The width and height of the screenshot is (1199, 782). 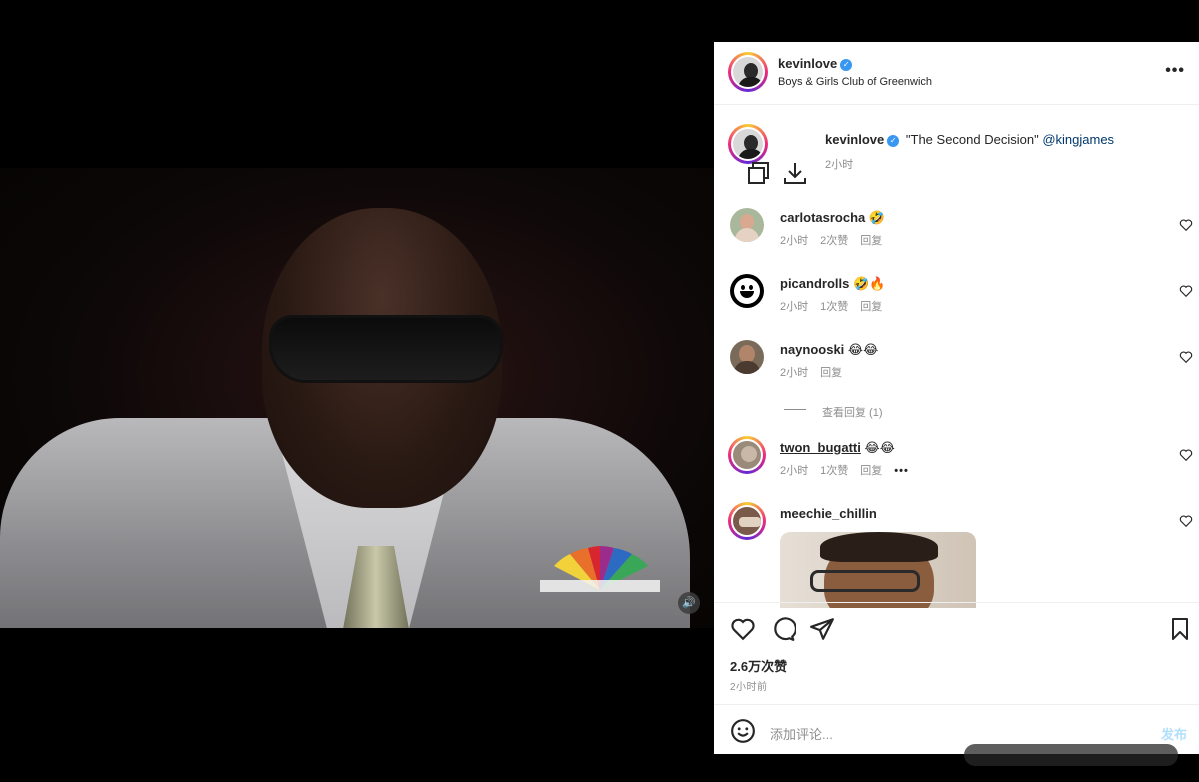 I want to click on header-user: kevinlove ✓, so click(x=815, y=64).